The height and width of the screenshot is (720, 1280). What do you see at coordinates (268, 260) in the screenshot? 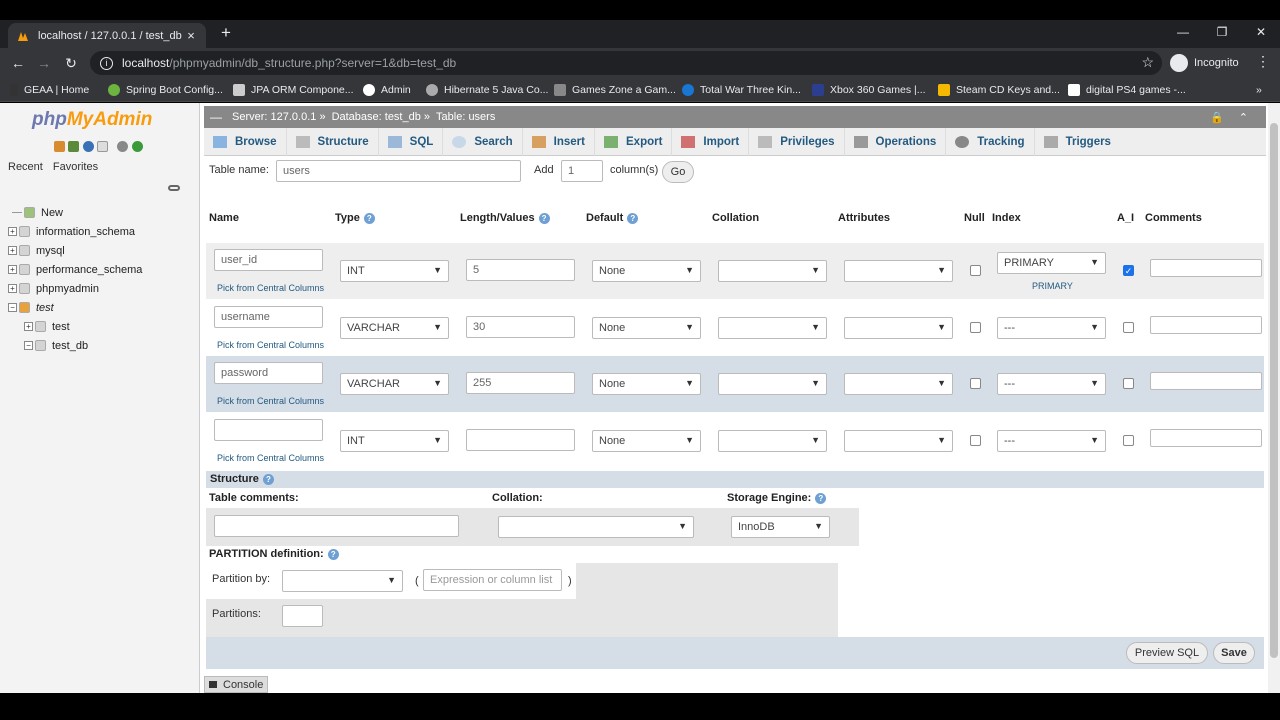
I see `column-name-input: user_id` at bounding box center [268, 260].